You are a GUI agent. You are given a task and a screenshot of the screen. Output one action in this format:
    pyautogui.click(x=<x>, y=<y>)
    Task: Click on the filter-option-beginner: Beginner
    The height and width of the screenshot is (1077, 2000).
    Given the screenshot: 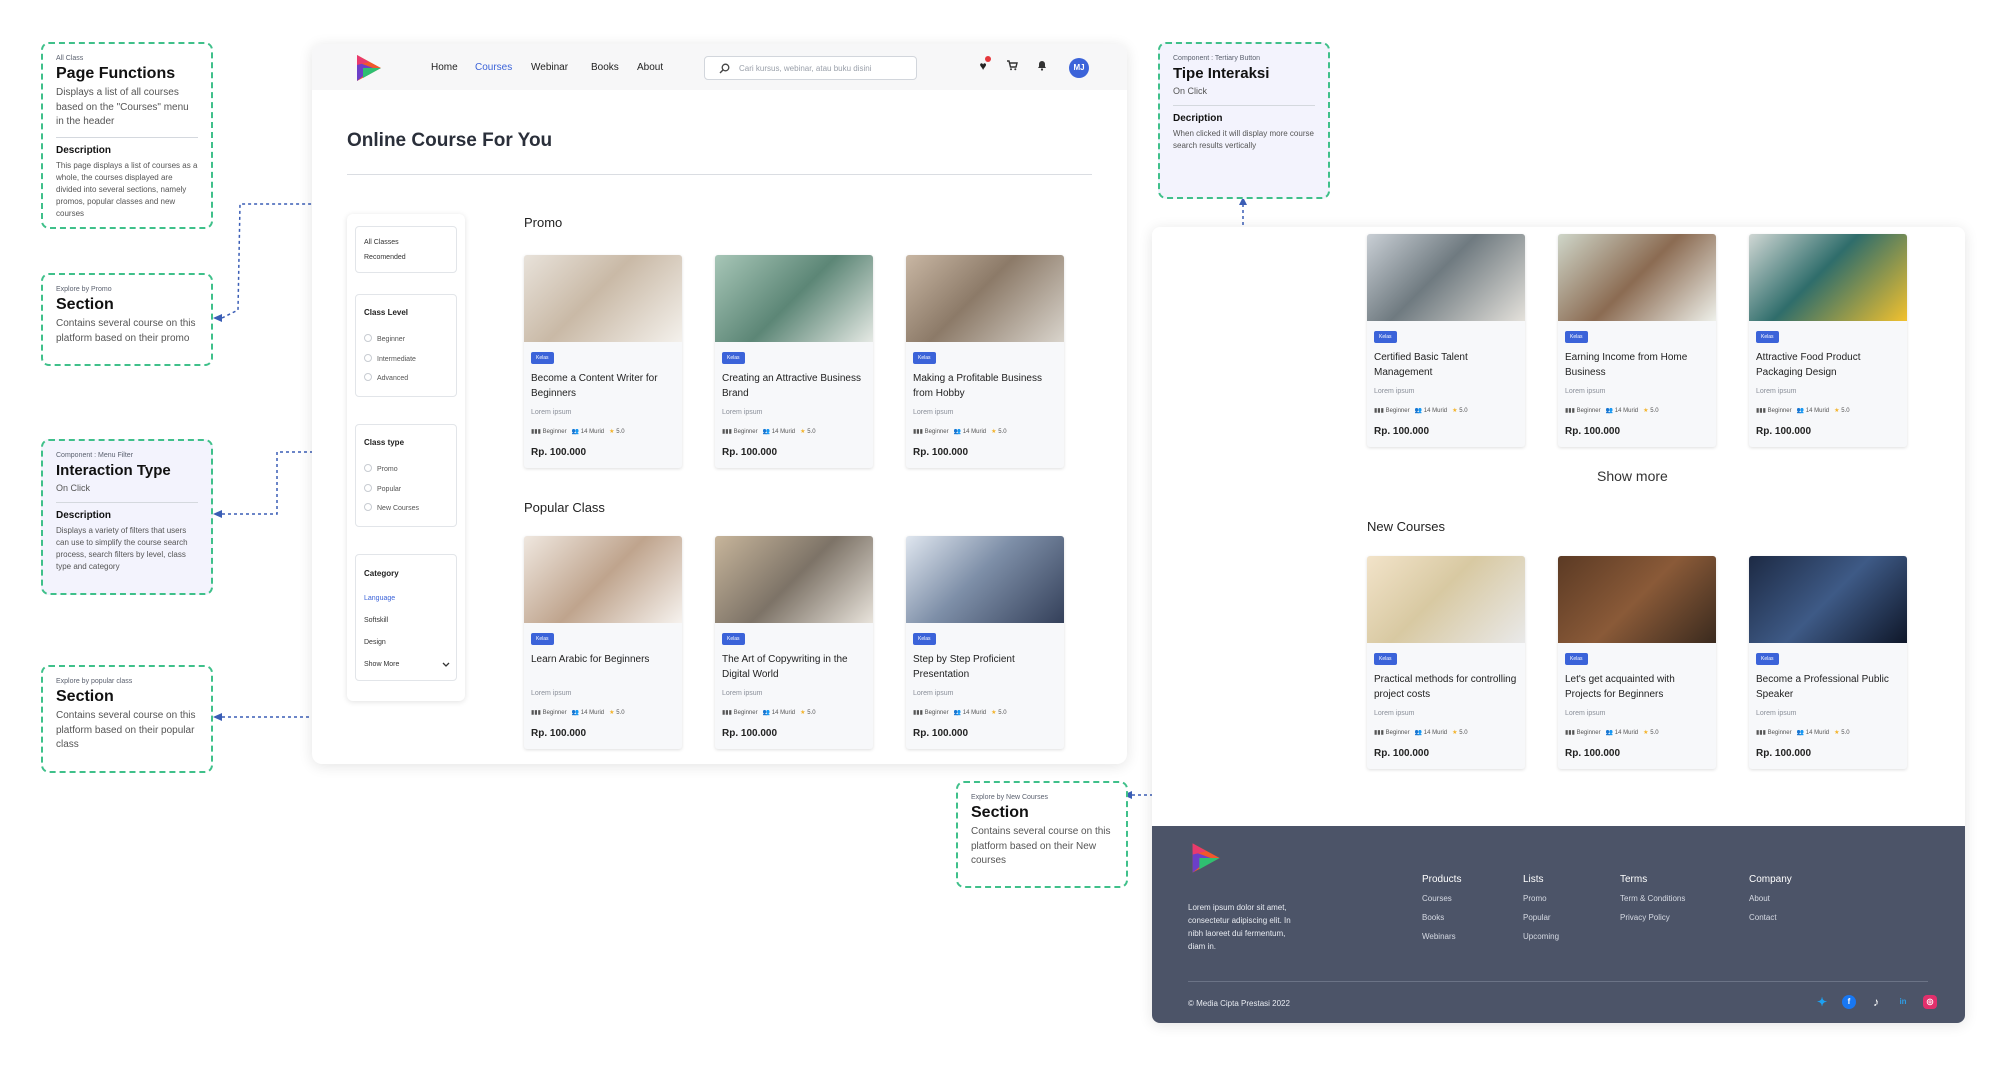 What is the action you would take?
    pyautogui.click(x=384, y=338)
    